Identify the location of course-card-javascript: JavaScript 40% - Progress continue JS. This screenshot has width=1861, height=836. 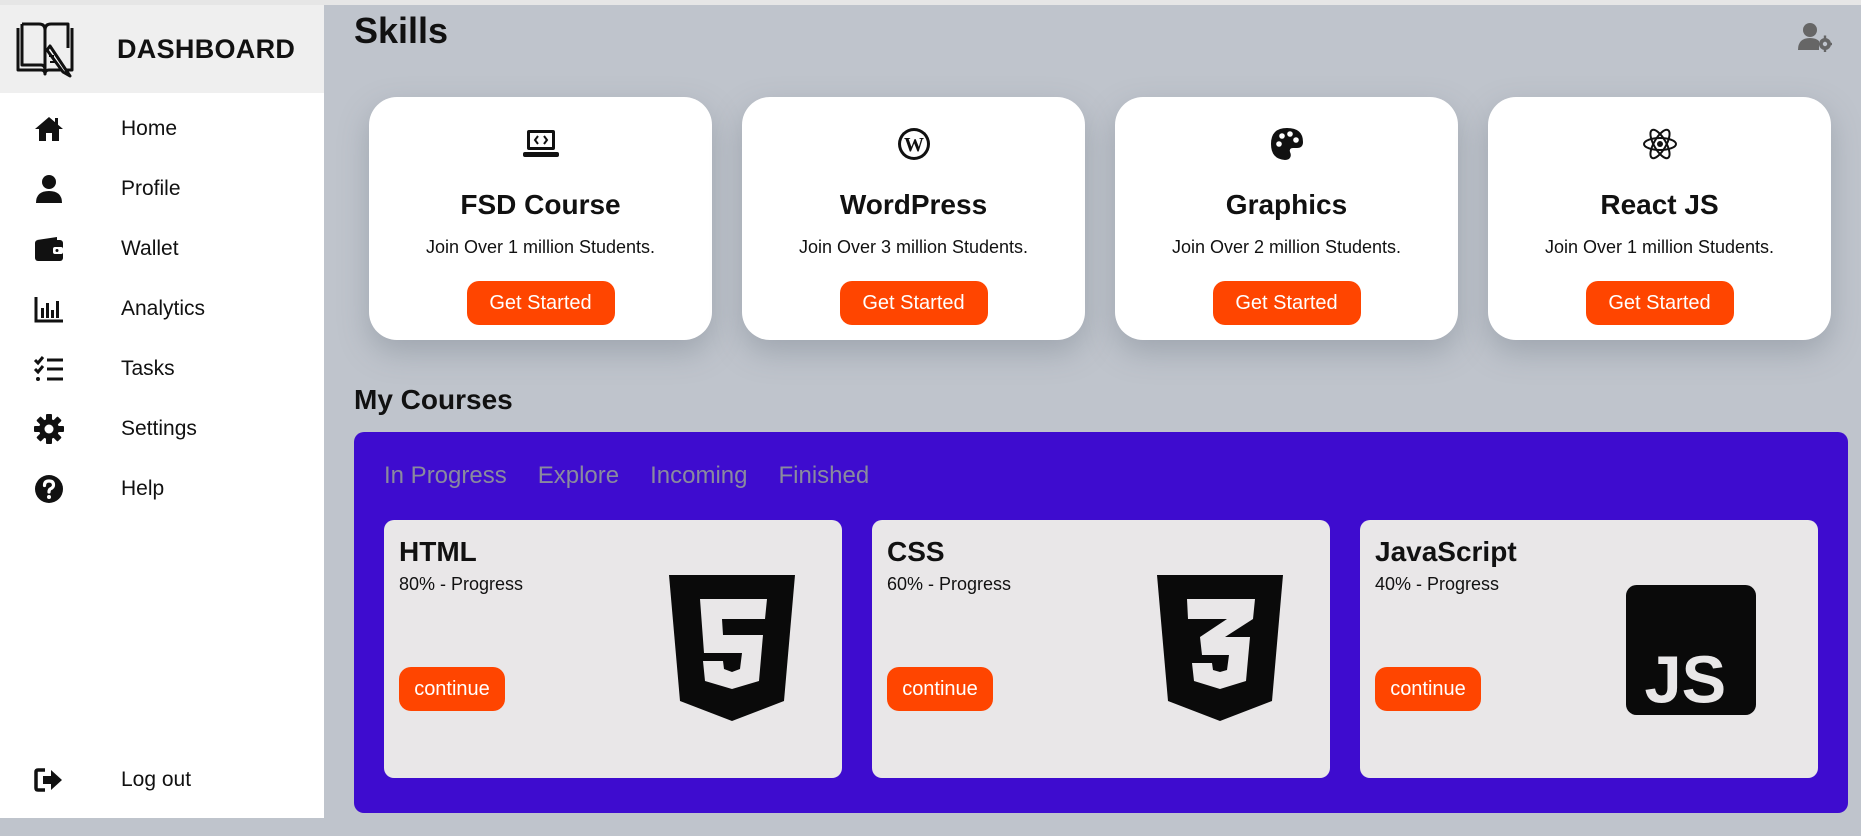
(1589, 649).